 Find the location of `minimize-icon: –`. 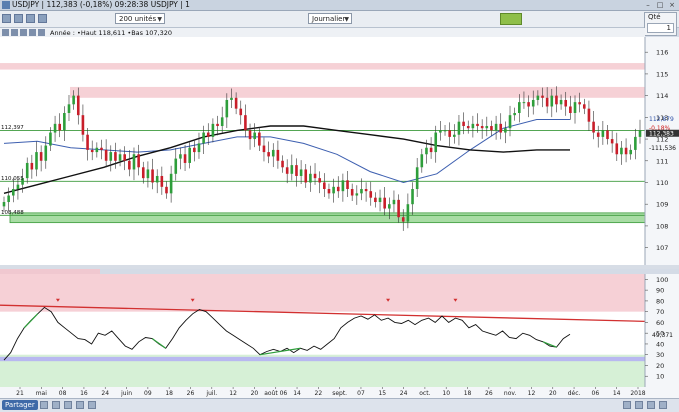

minimize-icon: – is located at coordinates (648, 5).